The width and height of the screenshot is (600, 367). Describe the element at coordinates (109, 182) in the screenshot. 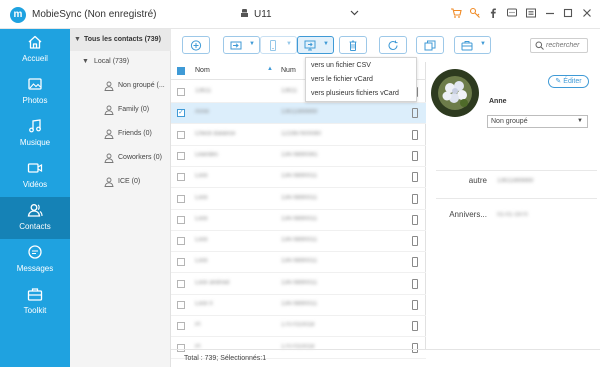

I see `person-icon` at that location.